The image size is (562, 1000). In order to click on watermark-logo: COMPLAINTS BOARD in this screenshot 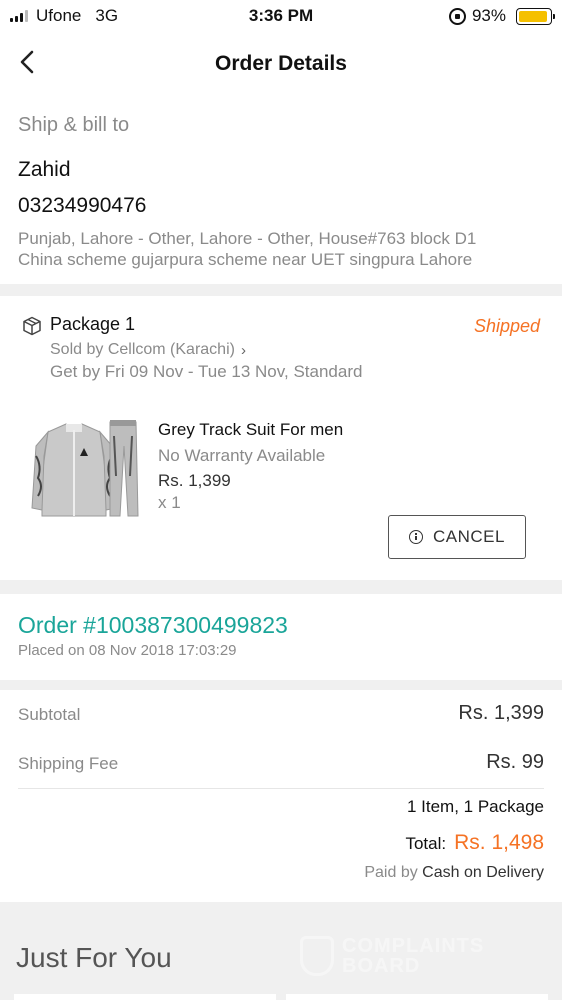, I will do `click(392, 956)`.